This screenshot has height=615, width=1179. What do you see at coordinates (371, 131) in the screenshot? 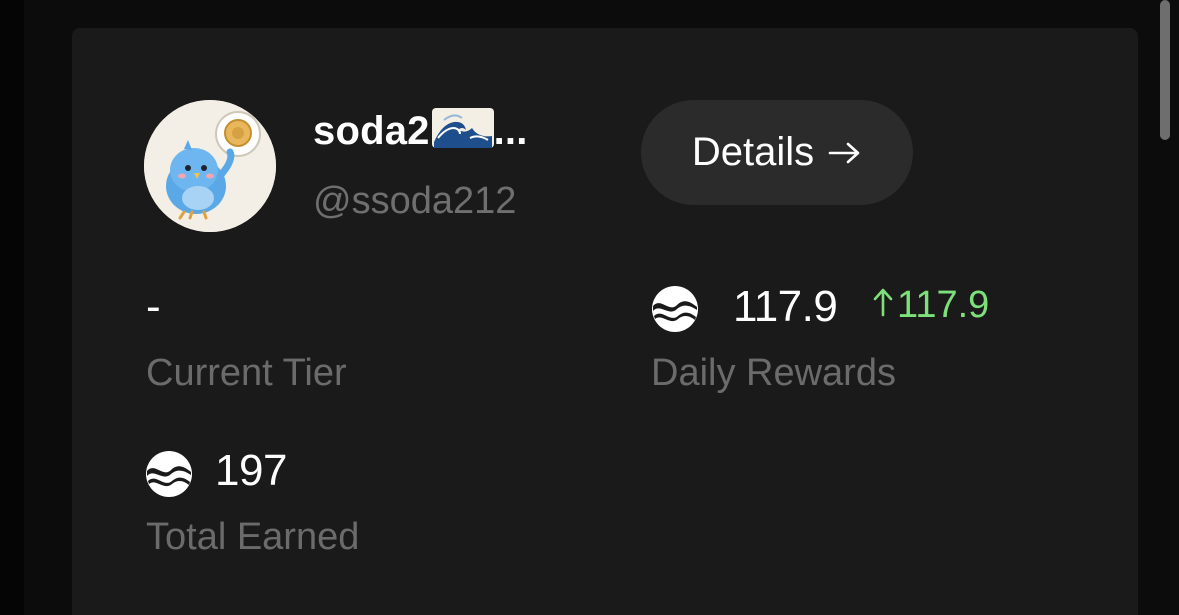
I see `display-name-text: soda2` at bounding box center [371, 131].